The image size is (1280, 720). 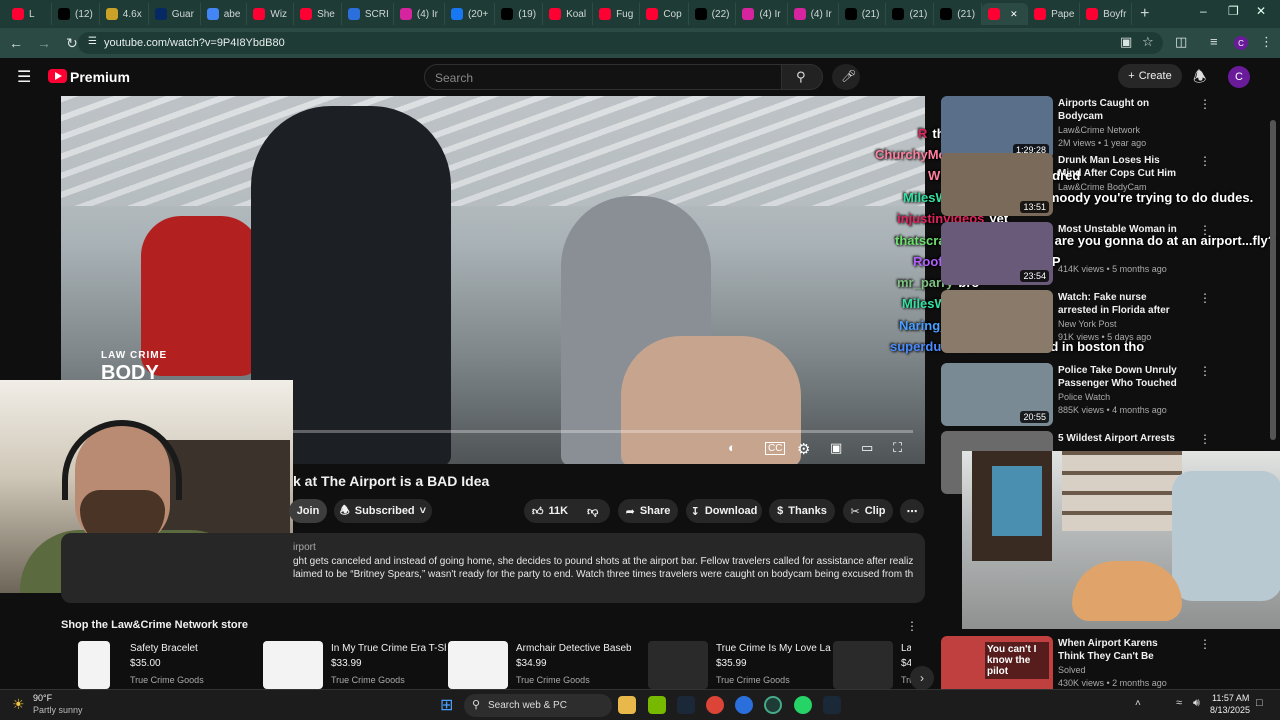 What do you see at coordinates (1014, 14) in the screenshot?
I see `close-tab-icon: ✕` at bounding box center [1014, 14].